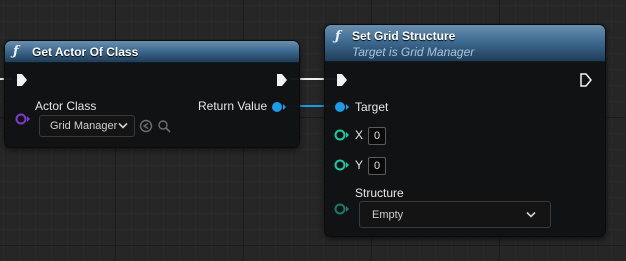 This screenshot has height=261, width=626. What do you see at coordinates (152, 52) in the screenshot?
I see `node-header: ƒ Get Actor Of Class` at bounding box center [152, 52].